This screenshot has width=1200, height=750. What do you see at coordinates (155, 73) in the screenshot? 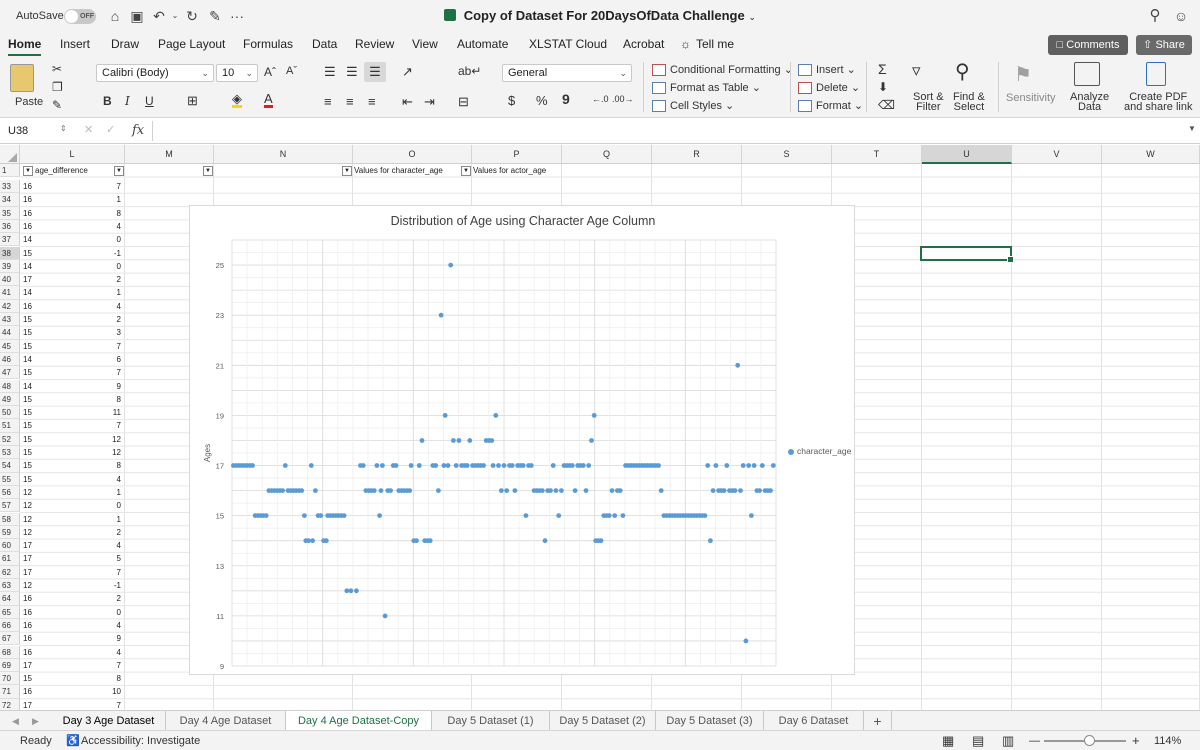
I see `font-name-select: Calibri (Body) ⌄` at bounding box center [155, 73].